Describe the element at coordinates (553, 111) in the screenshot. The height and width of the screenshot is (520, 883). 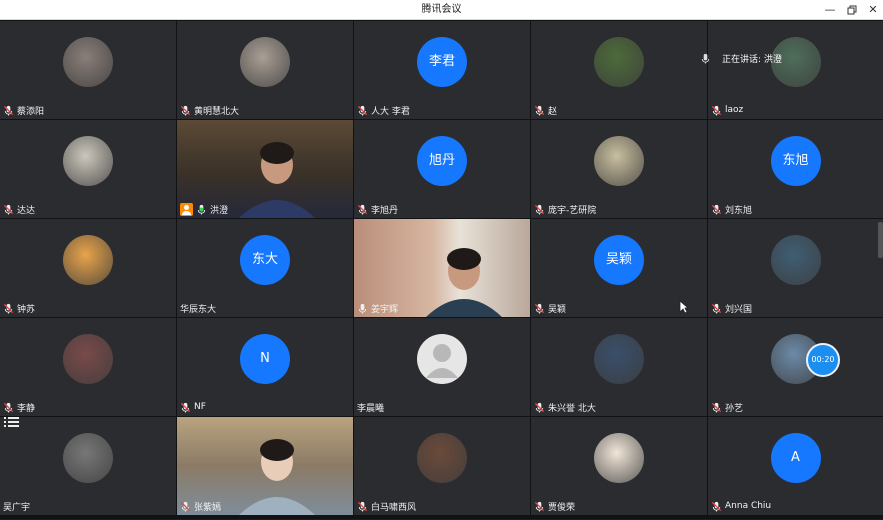
I see `participant-name: 赵` at that location.